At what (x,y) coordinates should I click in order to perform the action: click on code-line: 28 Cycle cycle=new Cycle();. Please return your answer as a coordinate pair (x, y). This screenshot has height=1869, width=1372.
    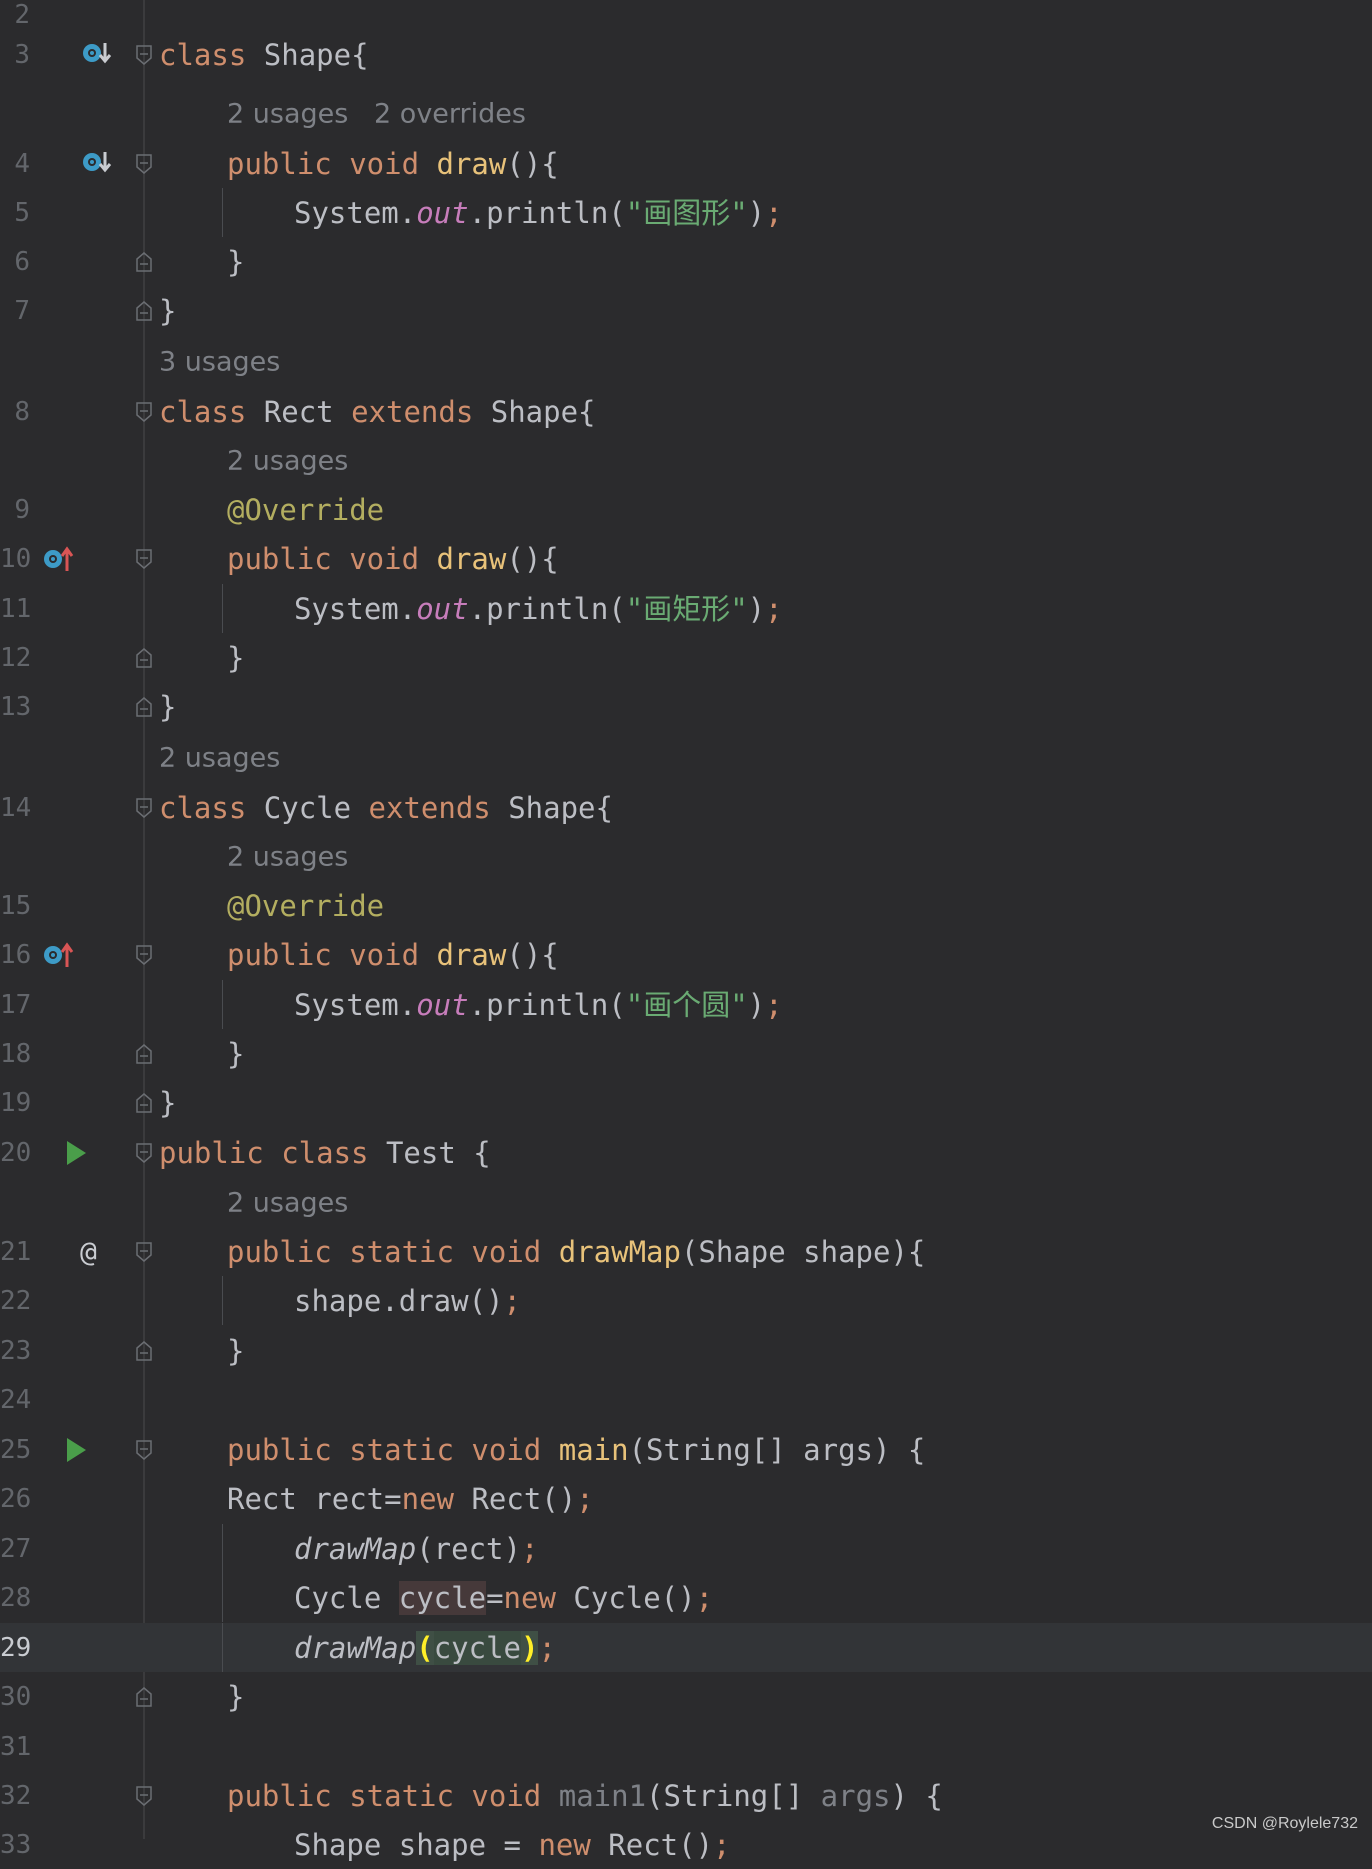
    Looking at the image, I should click on (686, 1597).